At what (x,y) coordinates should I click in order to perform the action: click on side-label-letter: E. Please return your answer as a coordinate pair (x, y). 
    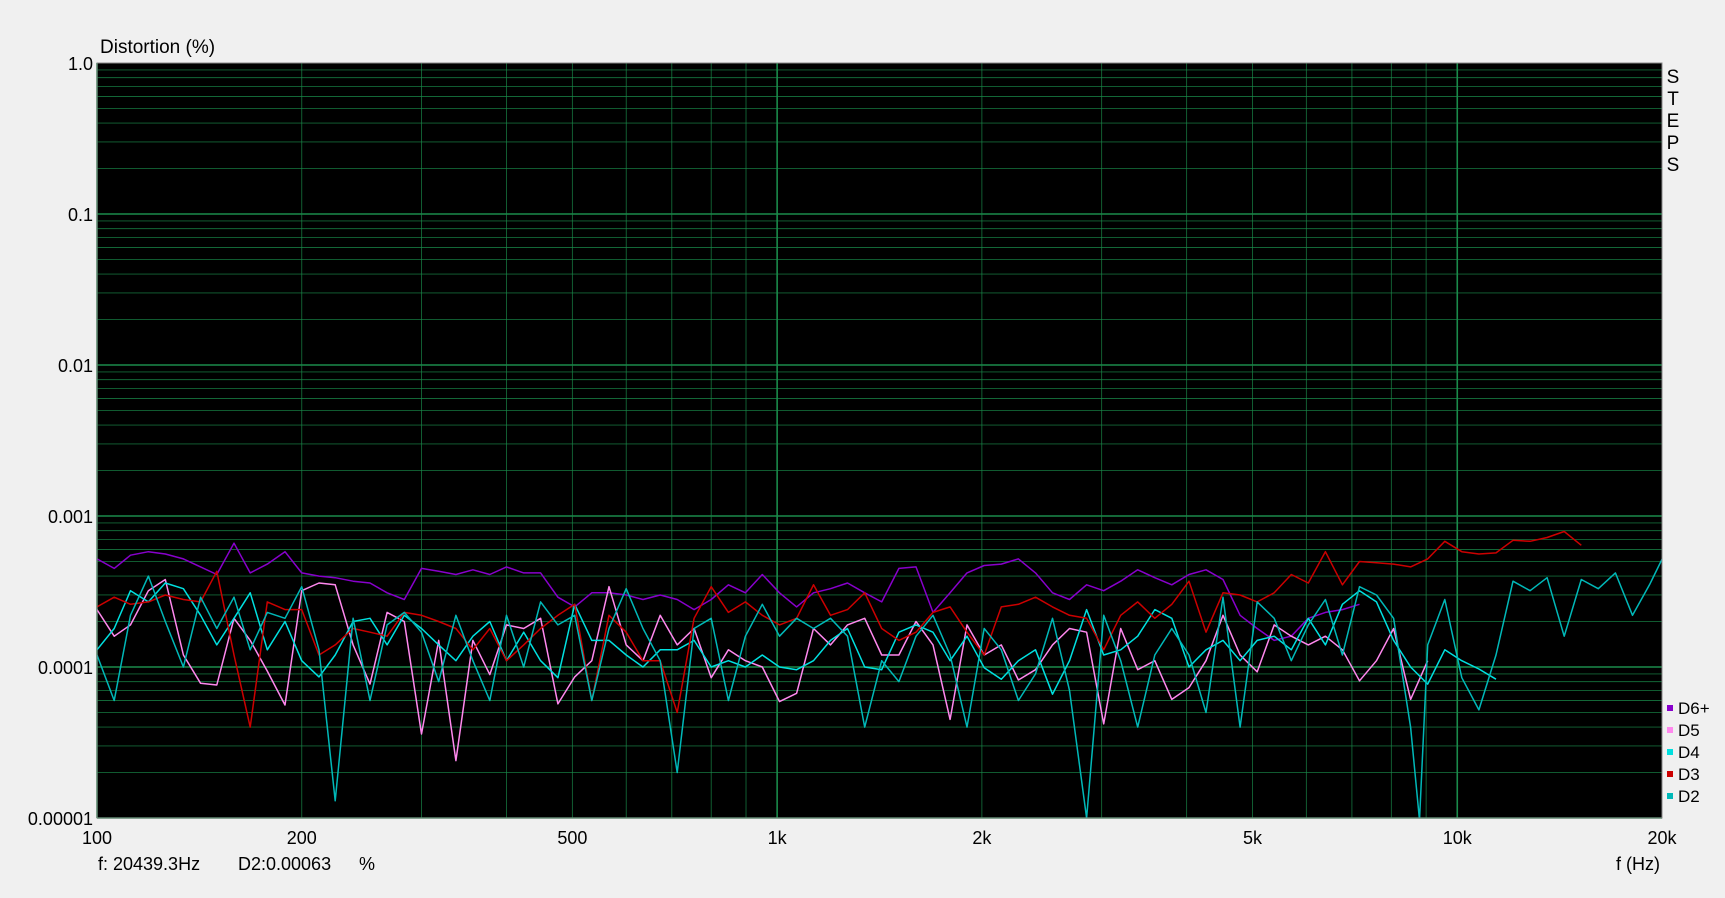
    Looking at the image, I should click on (1673, 121).